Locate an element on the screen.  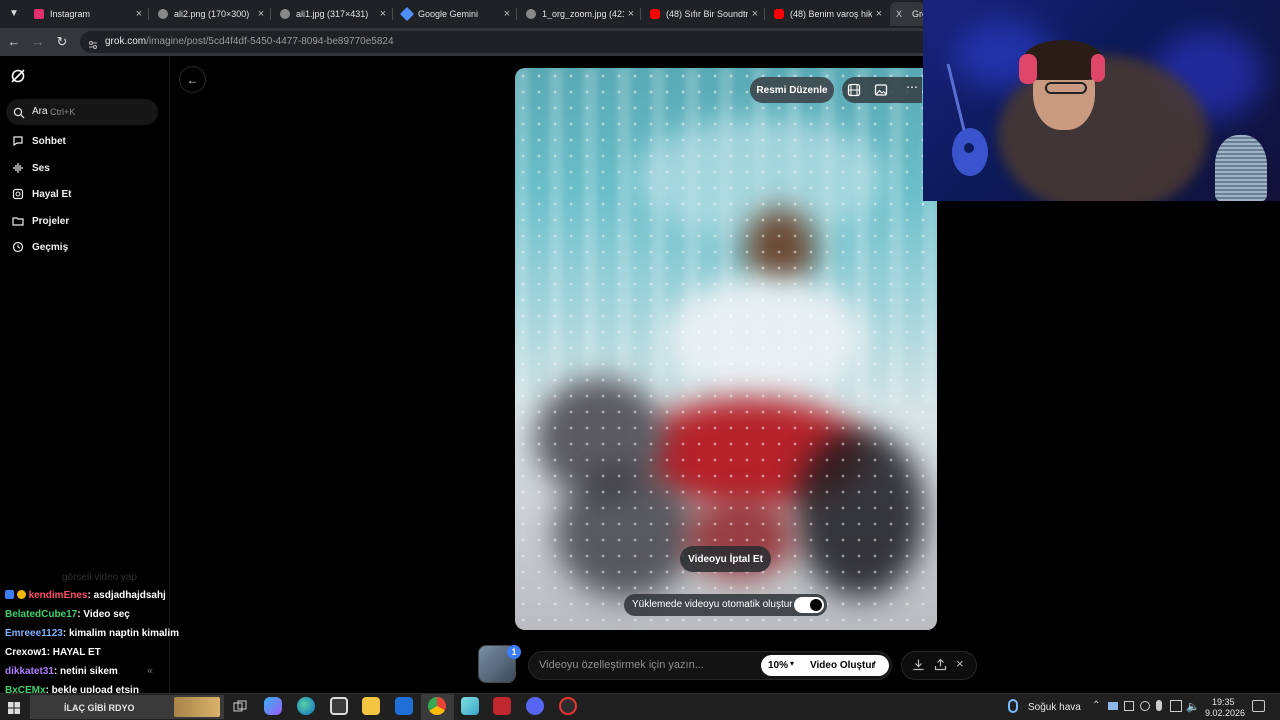
video-frame-icon is located at coordinates (854, 90).